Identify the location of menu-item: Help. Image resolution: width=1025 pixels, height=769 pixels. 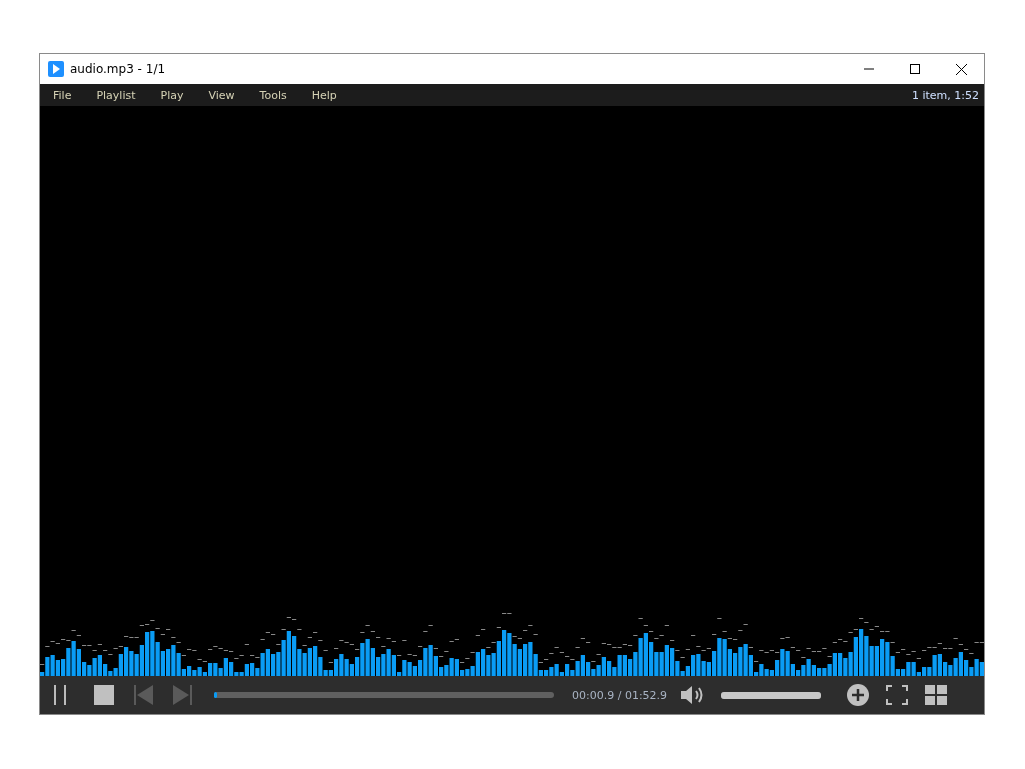
(324, 95).